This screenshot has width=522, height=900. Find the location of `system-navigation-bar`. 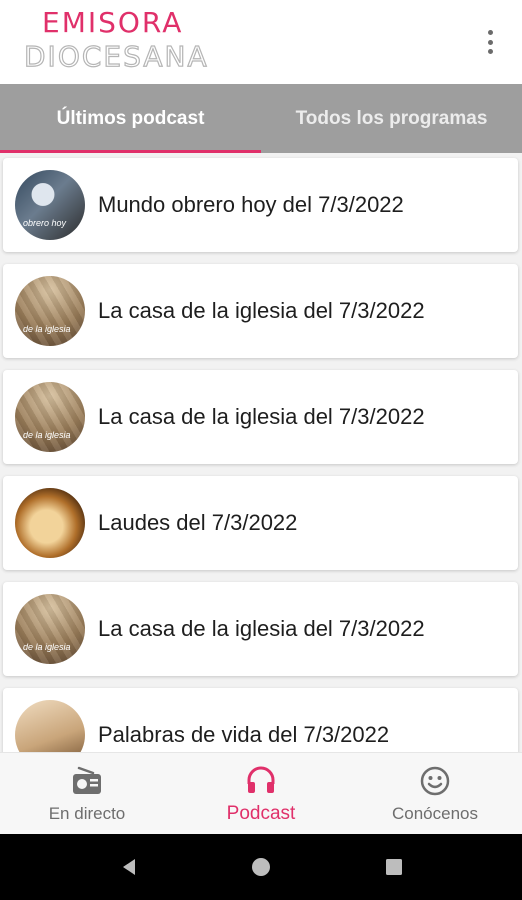

system-navigation-bar is located at coordinates (261, 867).